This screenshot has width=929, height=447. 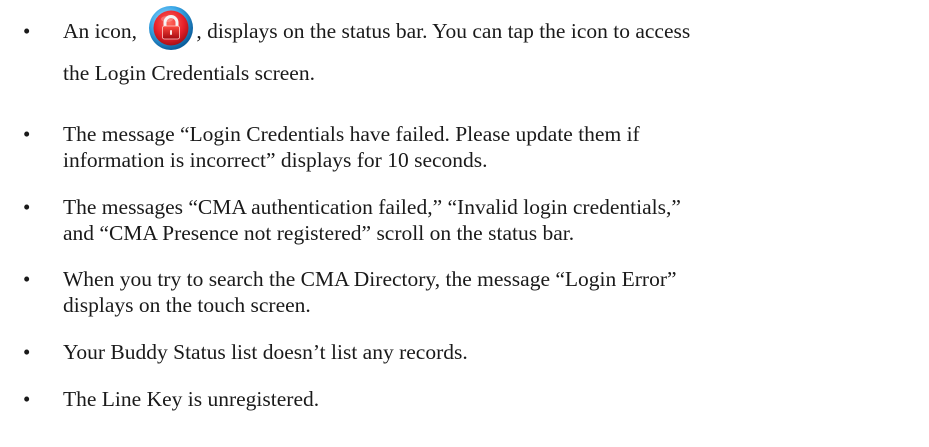 I want to click on lock-icon, so click(x=171, y=28).